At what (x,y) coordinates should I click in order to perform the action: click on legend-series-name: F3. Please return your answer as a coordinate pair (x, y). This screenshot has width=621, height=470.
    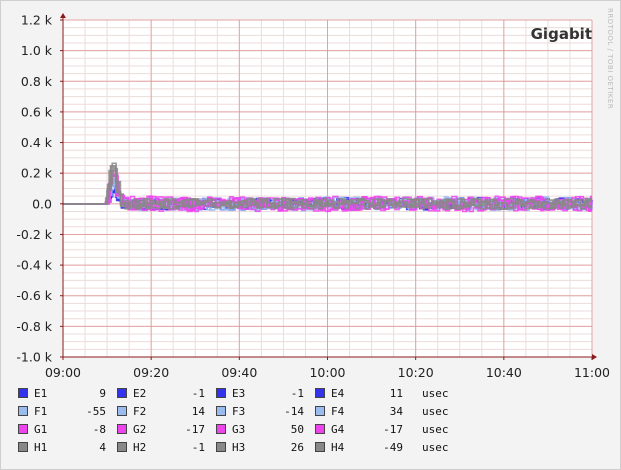
    Looking at the image, I should click on (239, 411).